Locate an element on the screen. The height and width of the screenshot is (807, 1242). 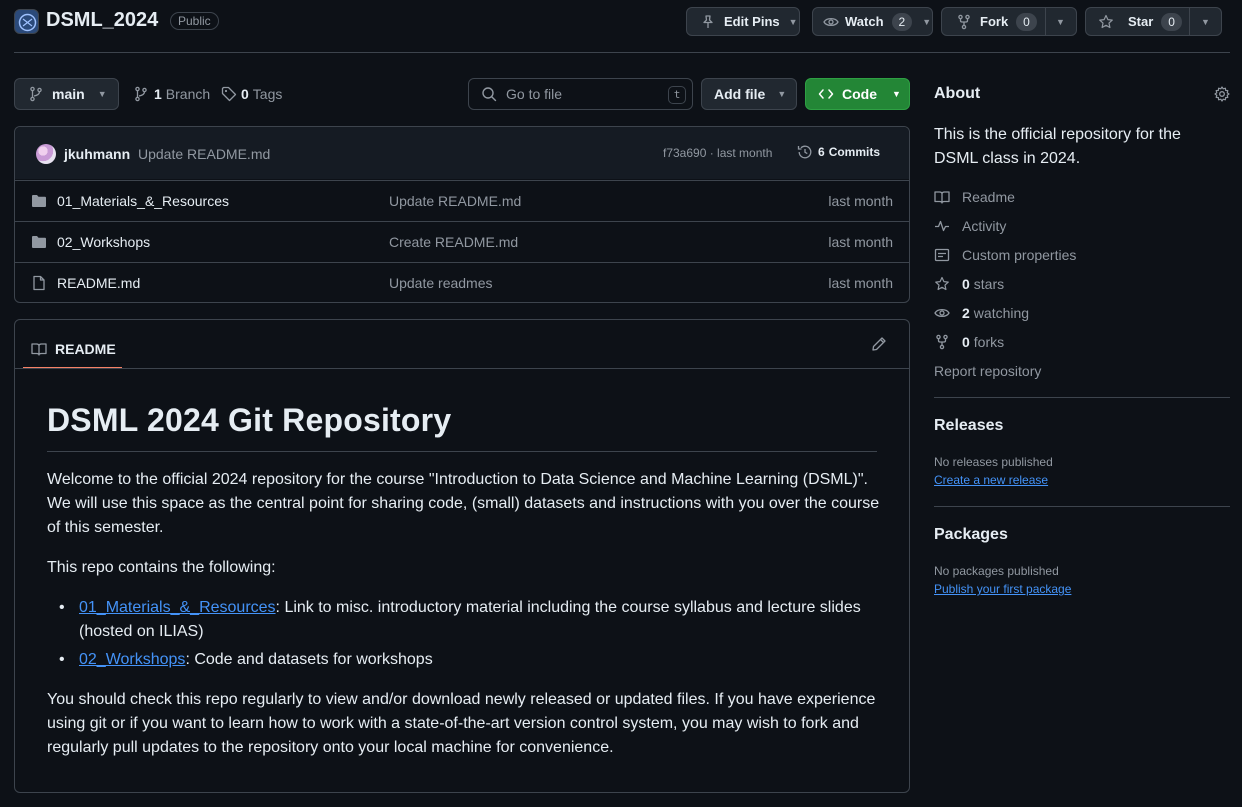
fork-icon is located at coordinates (964, 21).